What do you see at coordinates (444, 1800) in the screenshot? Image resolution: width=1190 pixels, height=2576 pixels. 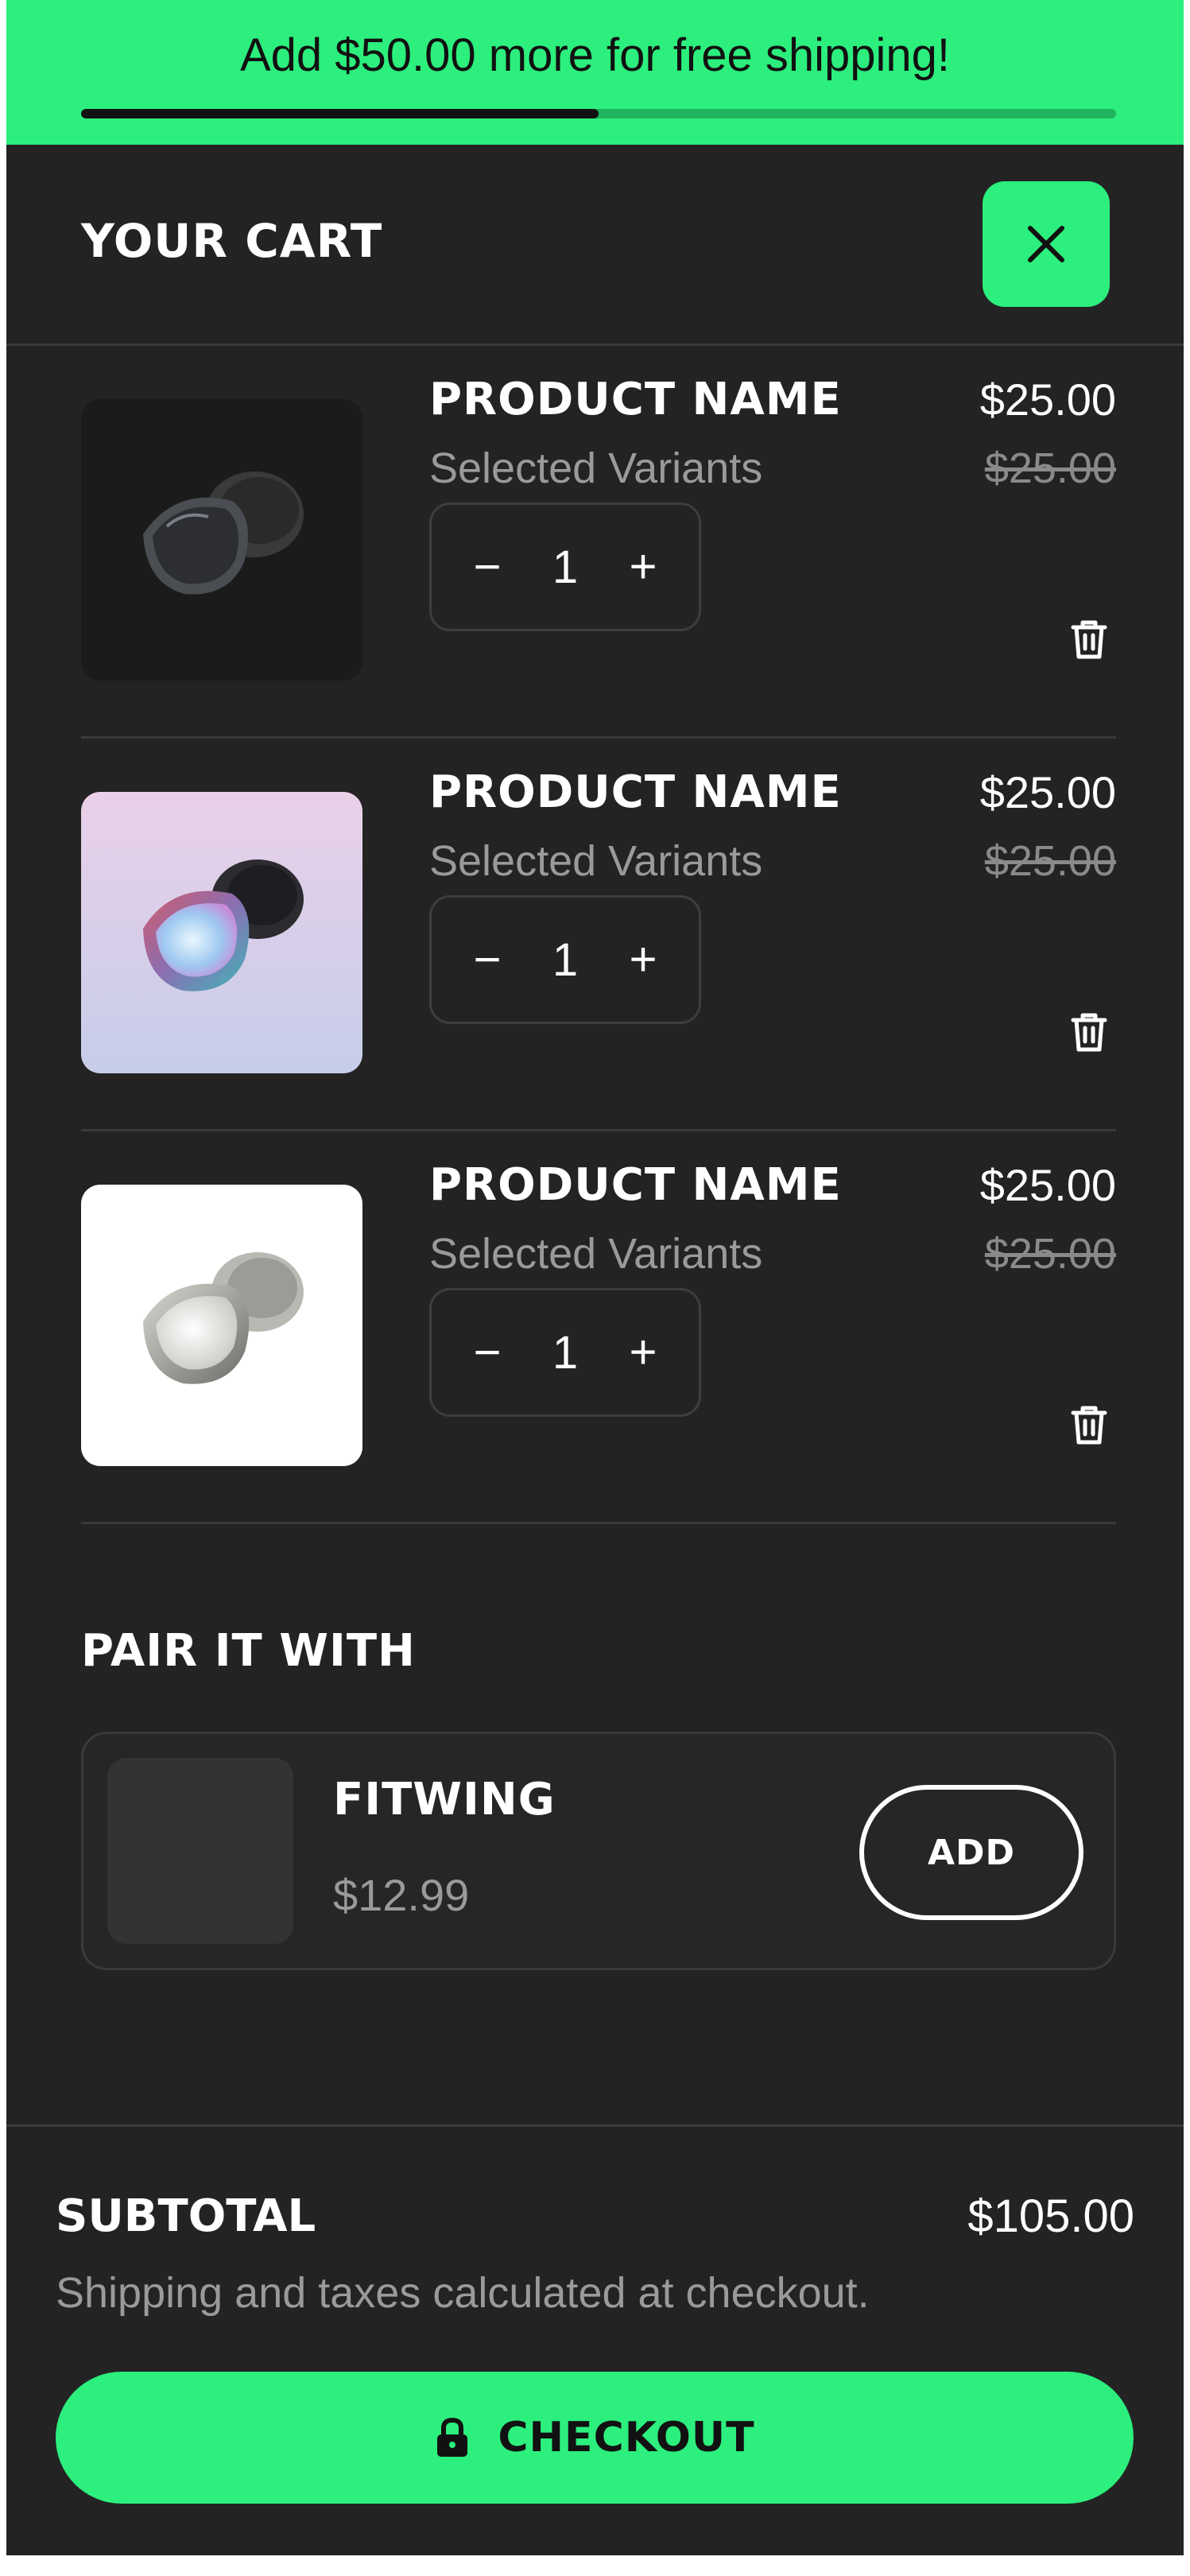 I see `upsell-product-name: FITWING` at bounding box center [444, 1800].